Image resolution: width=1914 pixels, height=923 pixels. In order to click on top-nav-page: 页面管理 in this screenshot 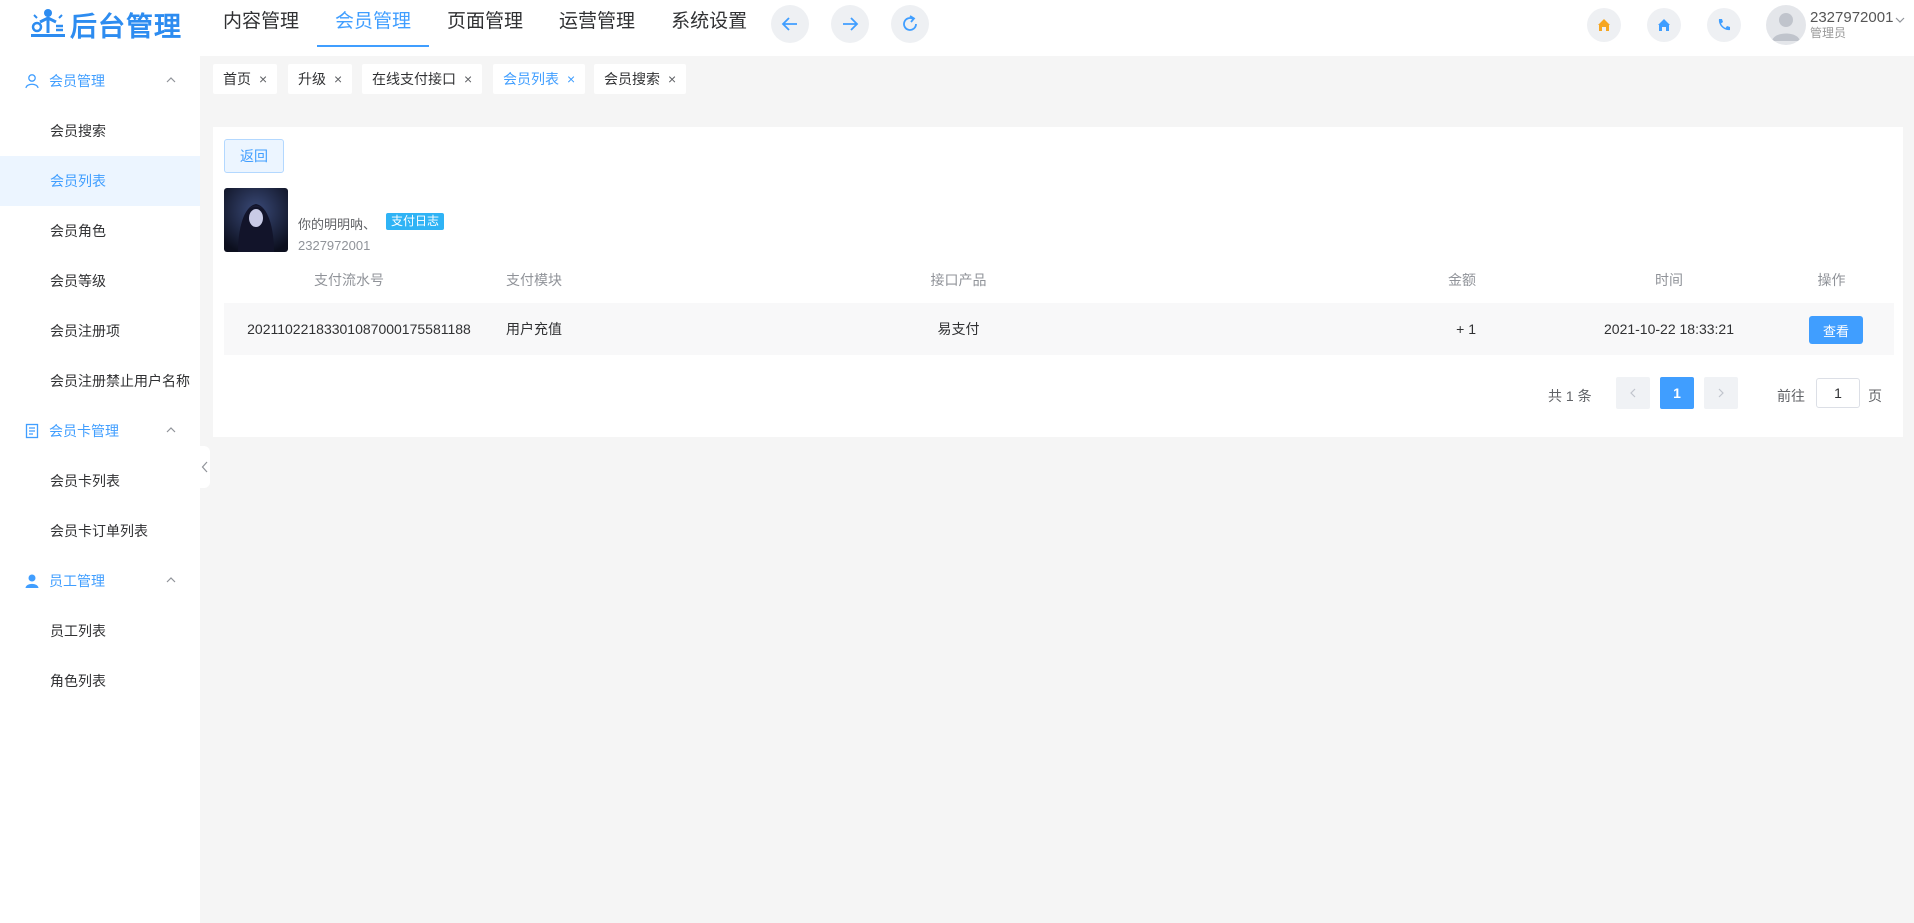, I will do `click(485, 23)`.